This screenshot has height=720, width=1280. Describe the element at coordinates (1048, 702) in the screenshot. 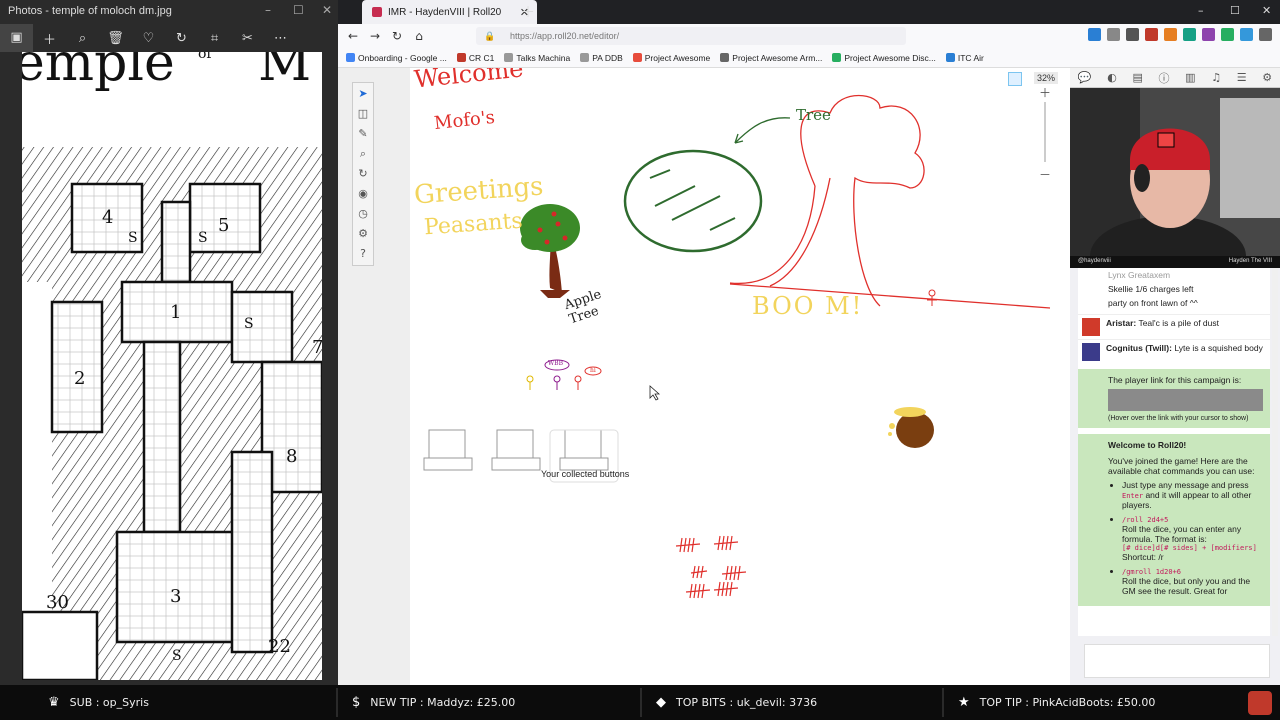

I see `top-tip-alert: ★ TOP TIP : PinkAcidBoots: £50.00` at that location.